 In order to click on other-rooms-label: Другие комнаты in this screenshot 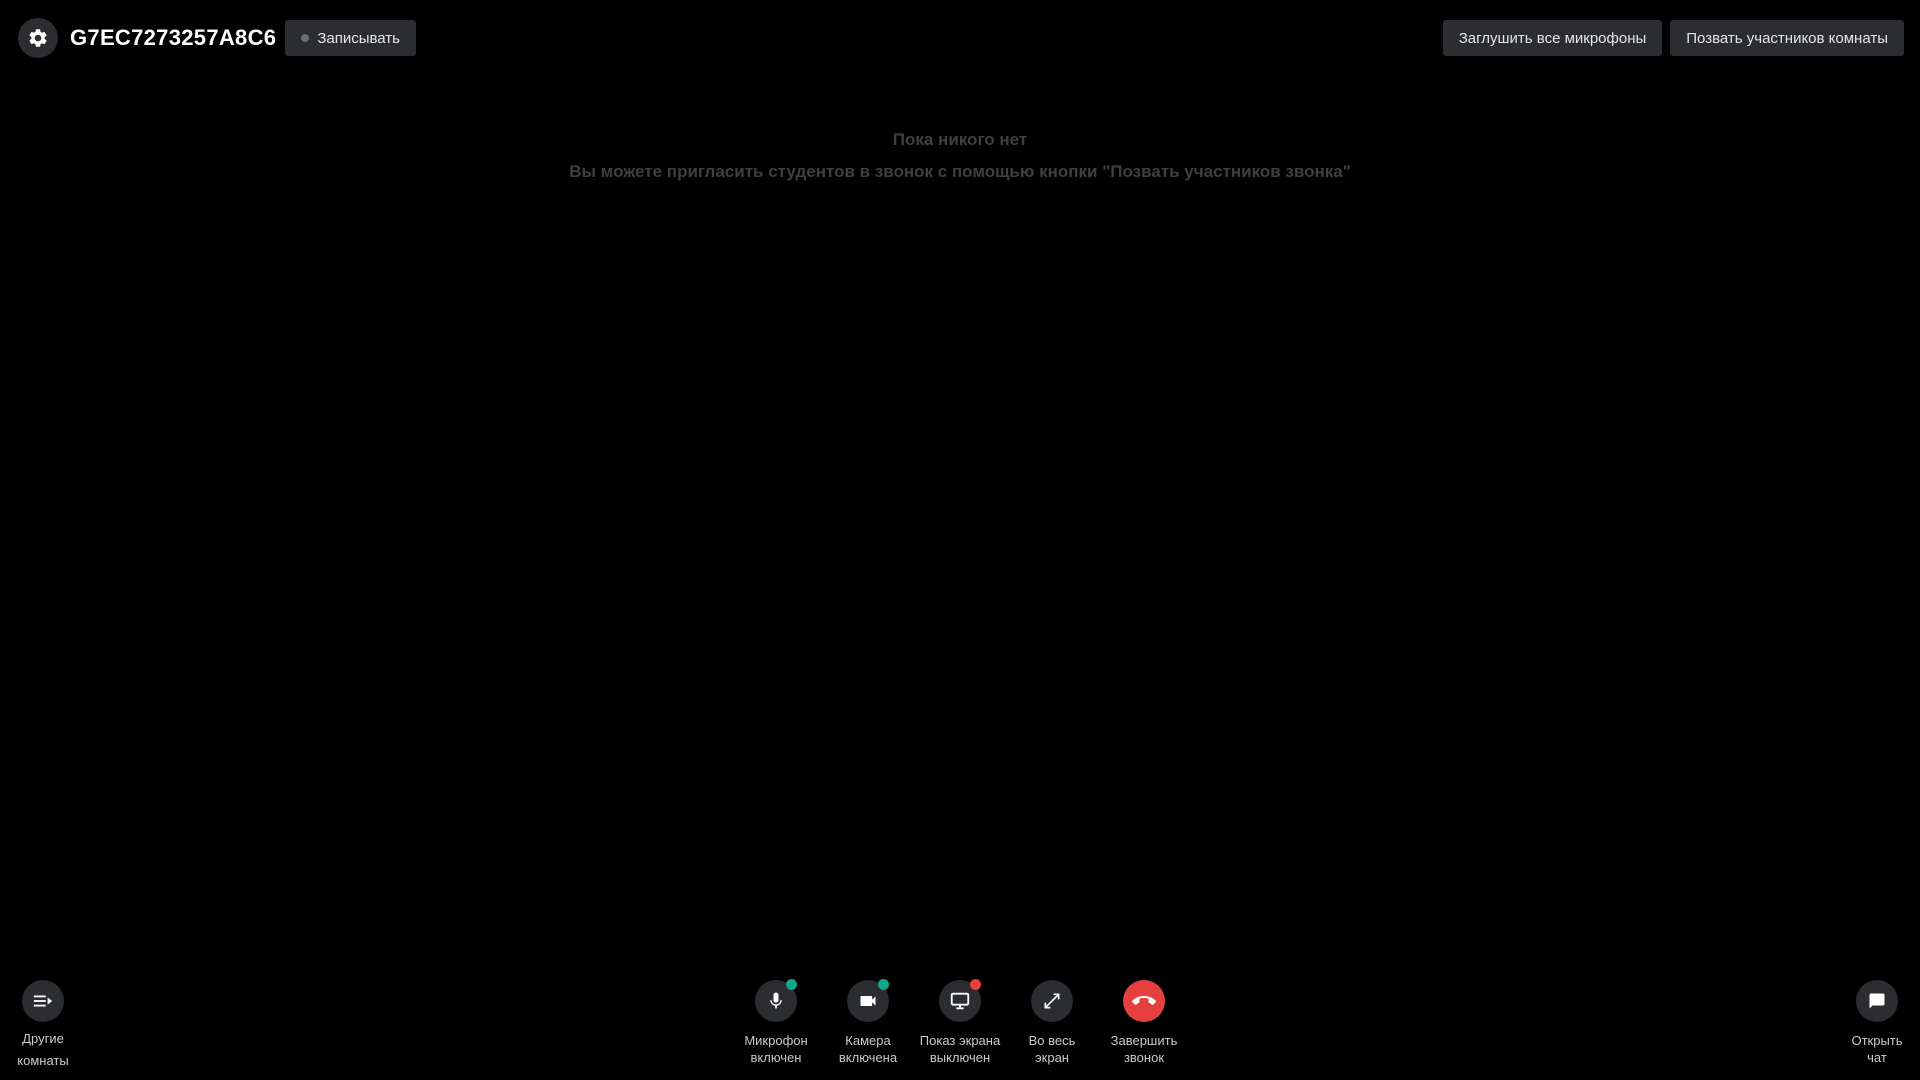, I will do `click(43, 1049)`.